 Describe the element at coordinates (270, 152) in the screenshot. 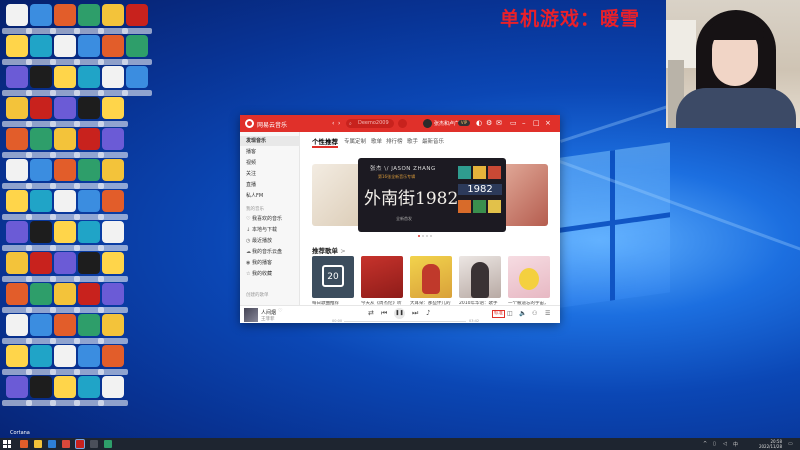

I see `sidebar-item-podcast: 播客` at that location.